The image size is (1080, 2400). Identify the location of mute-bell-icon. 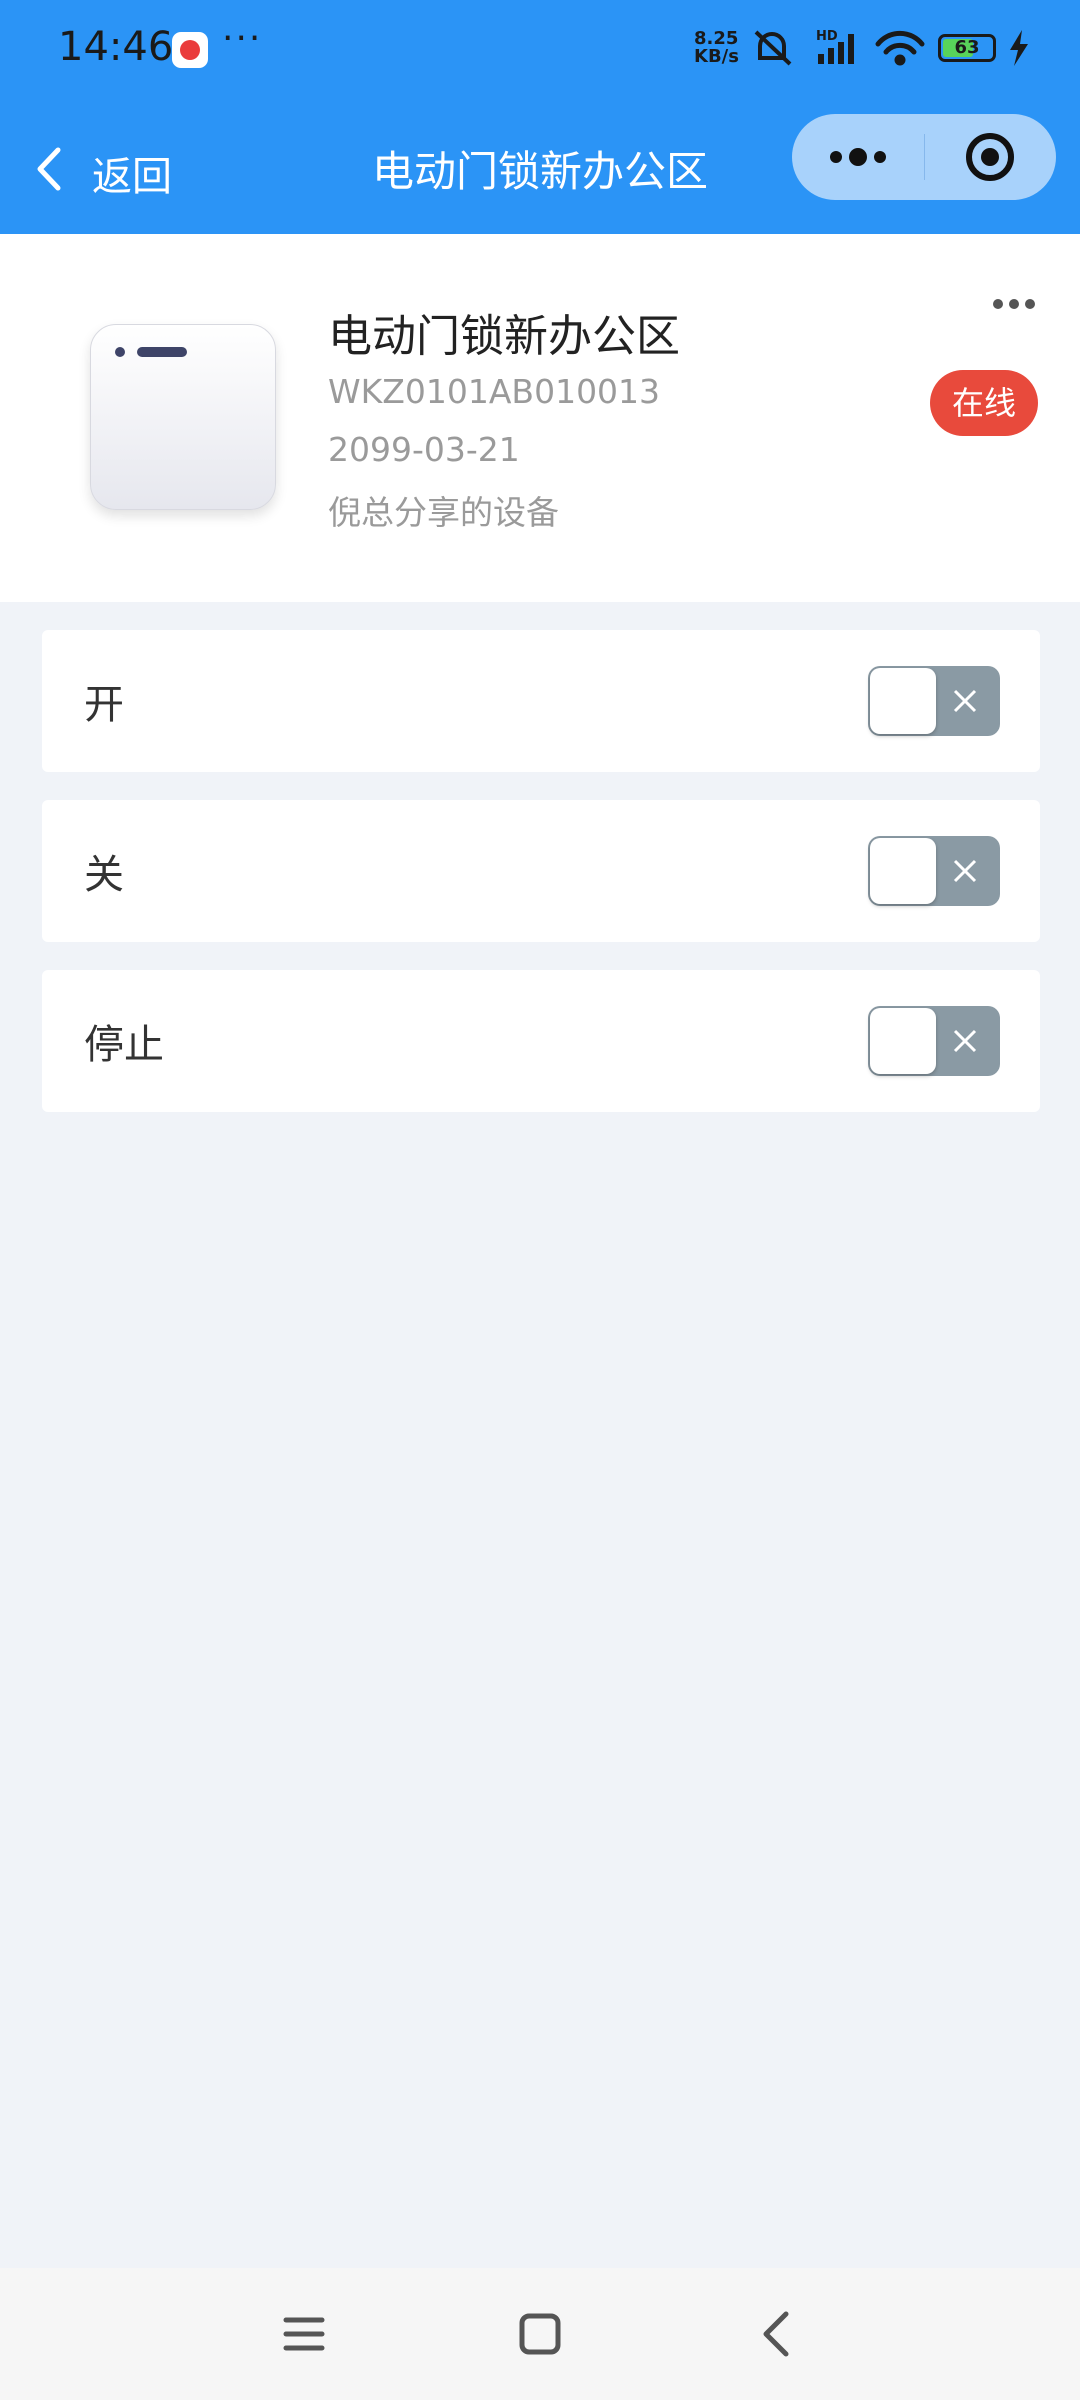
(773, 48).